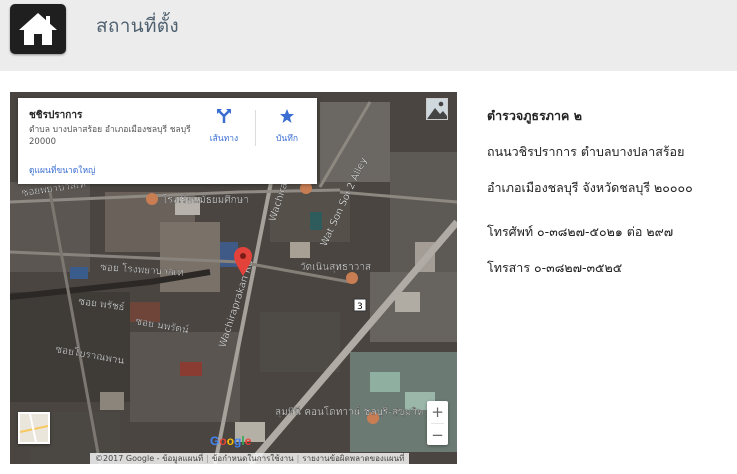  Describe the element at coordinates (287, 126) in the screenshot. I see `save-button: บันทึก` at that location.